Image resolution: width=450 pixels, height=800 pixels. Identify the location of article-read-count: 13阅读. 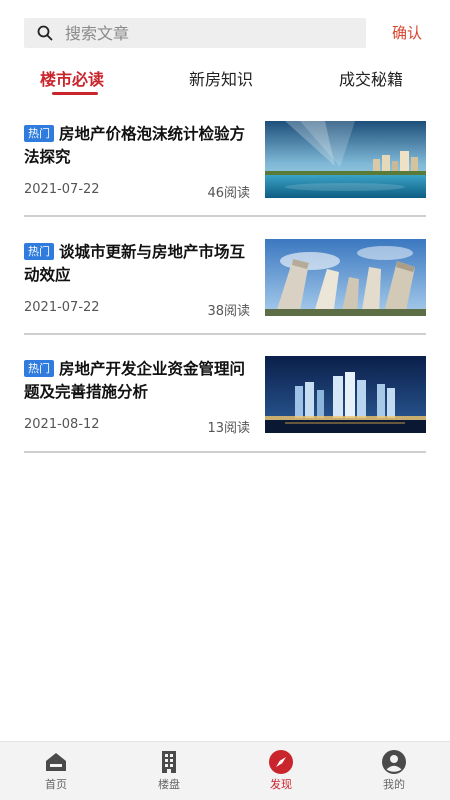
(228, 428).